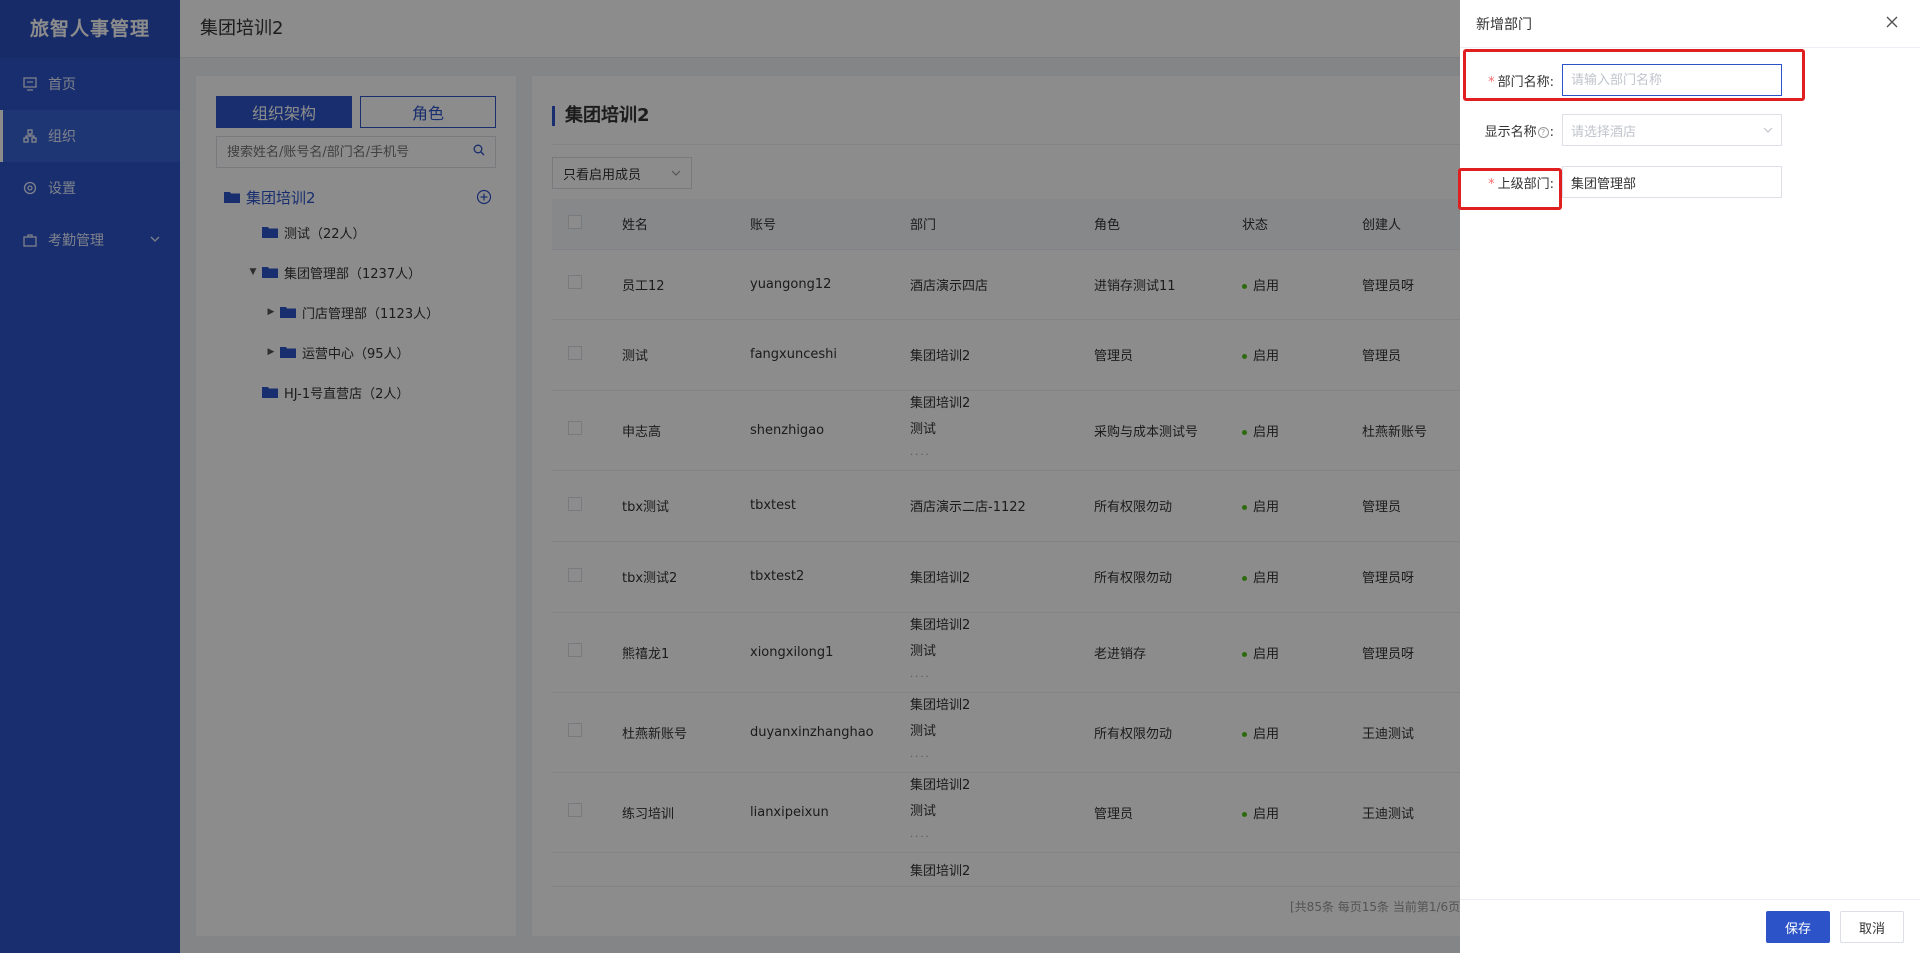  What do you see at coordinates (1543, 132) in the screenshot?
I see `help-circle-icon: ?` at bounding box center [1543, 132].